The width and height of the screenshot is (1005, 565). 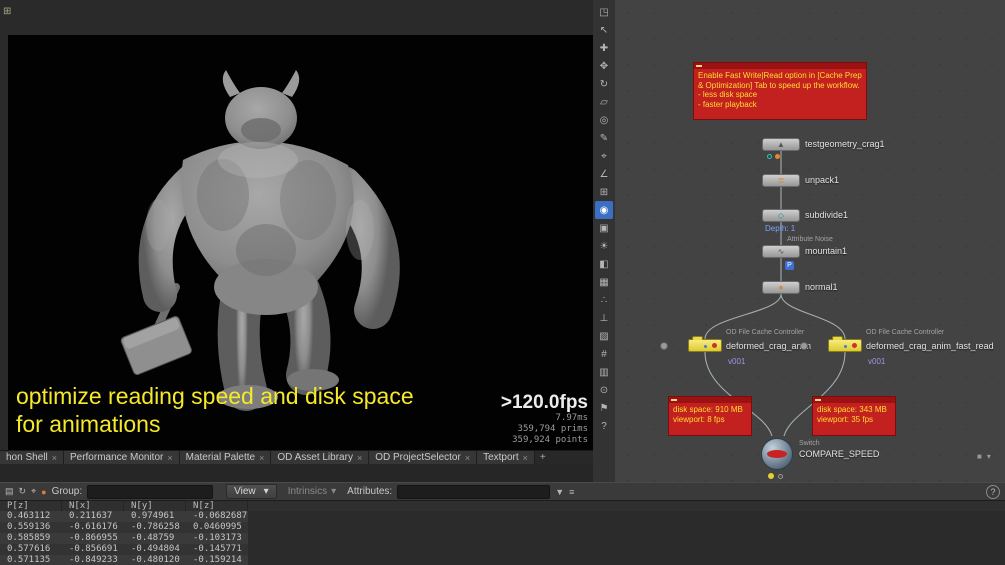 What do you see at coordinates (604, 264) in the screenshot?
I see `shading-mode-icon: ◧` at bounding box center [604, 264].